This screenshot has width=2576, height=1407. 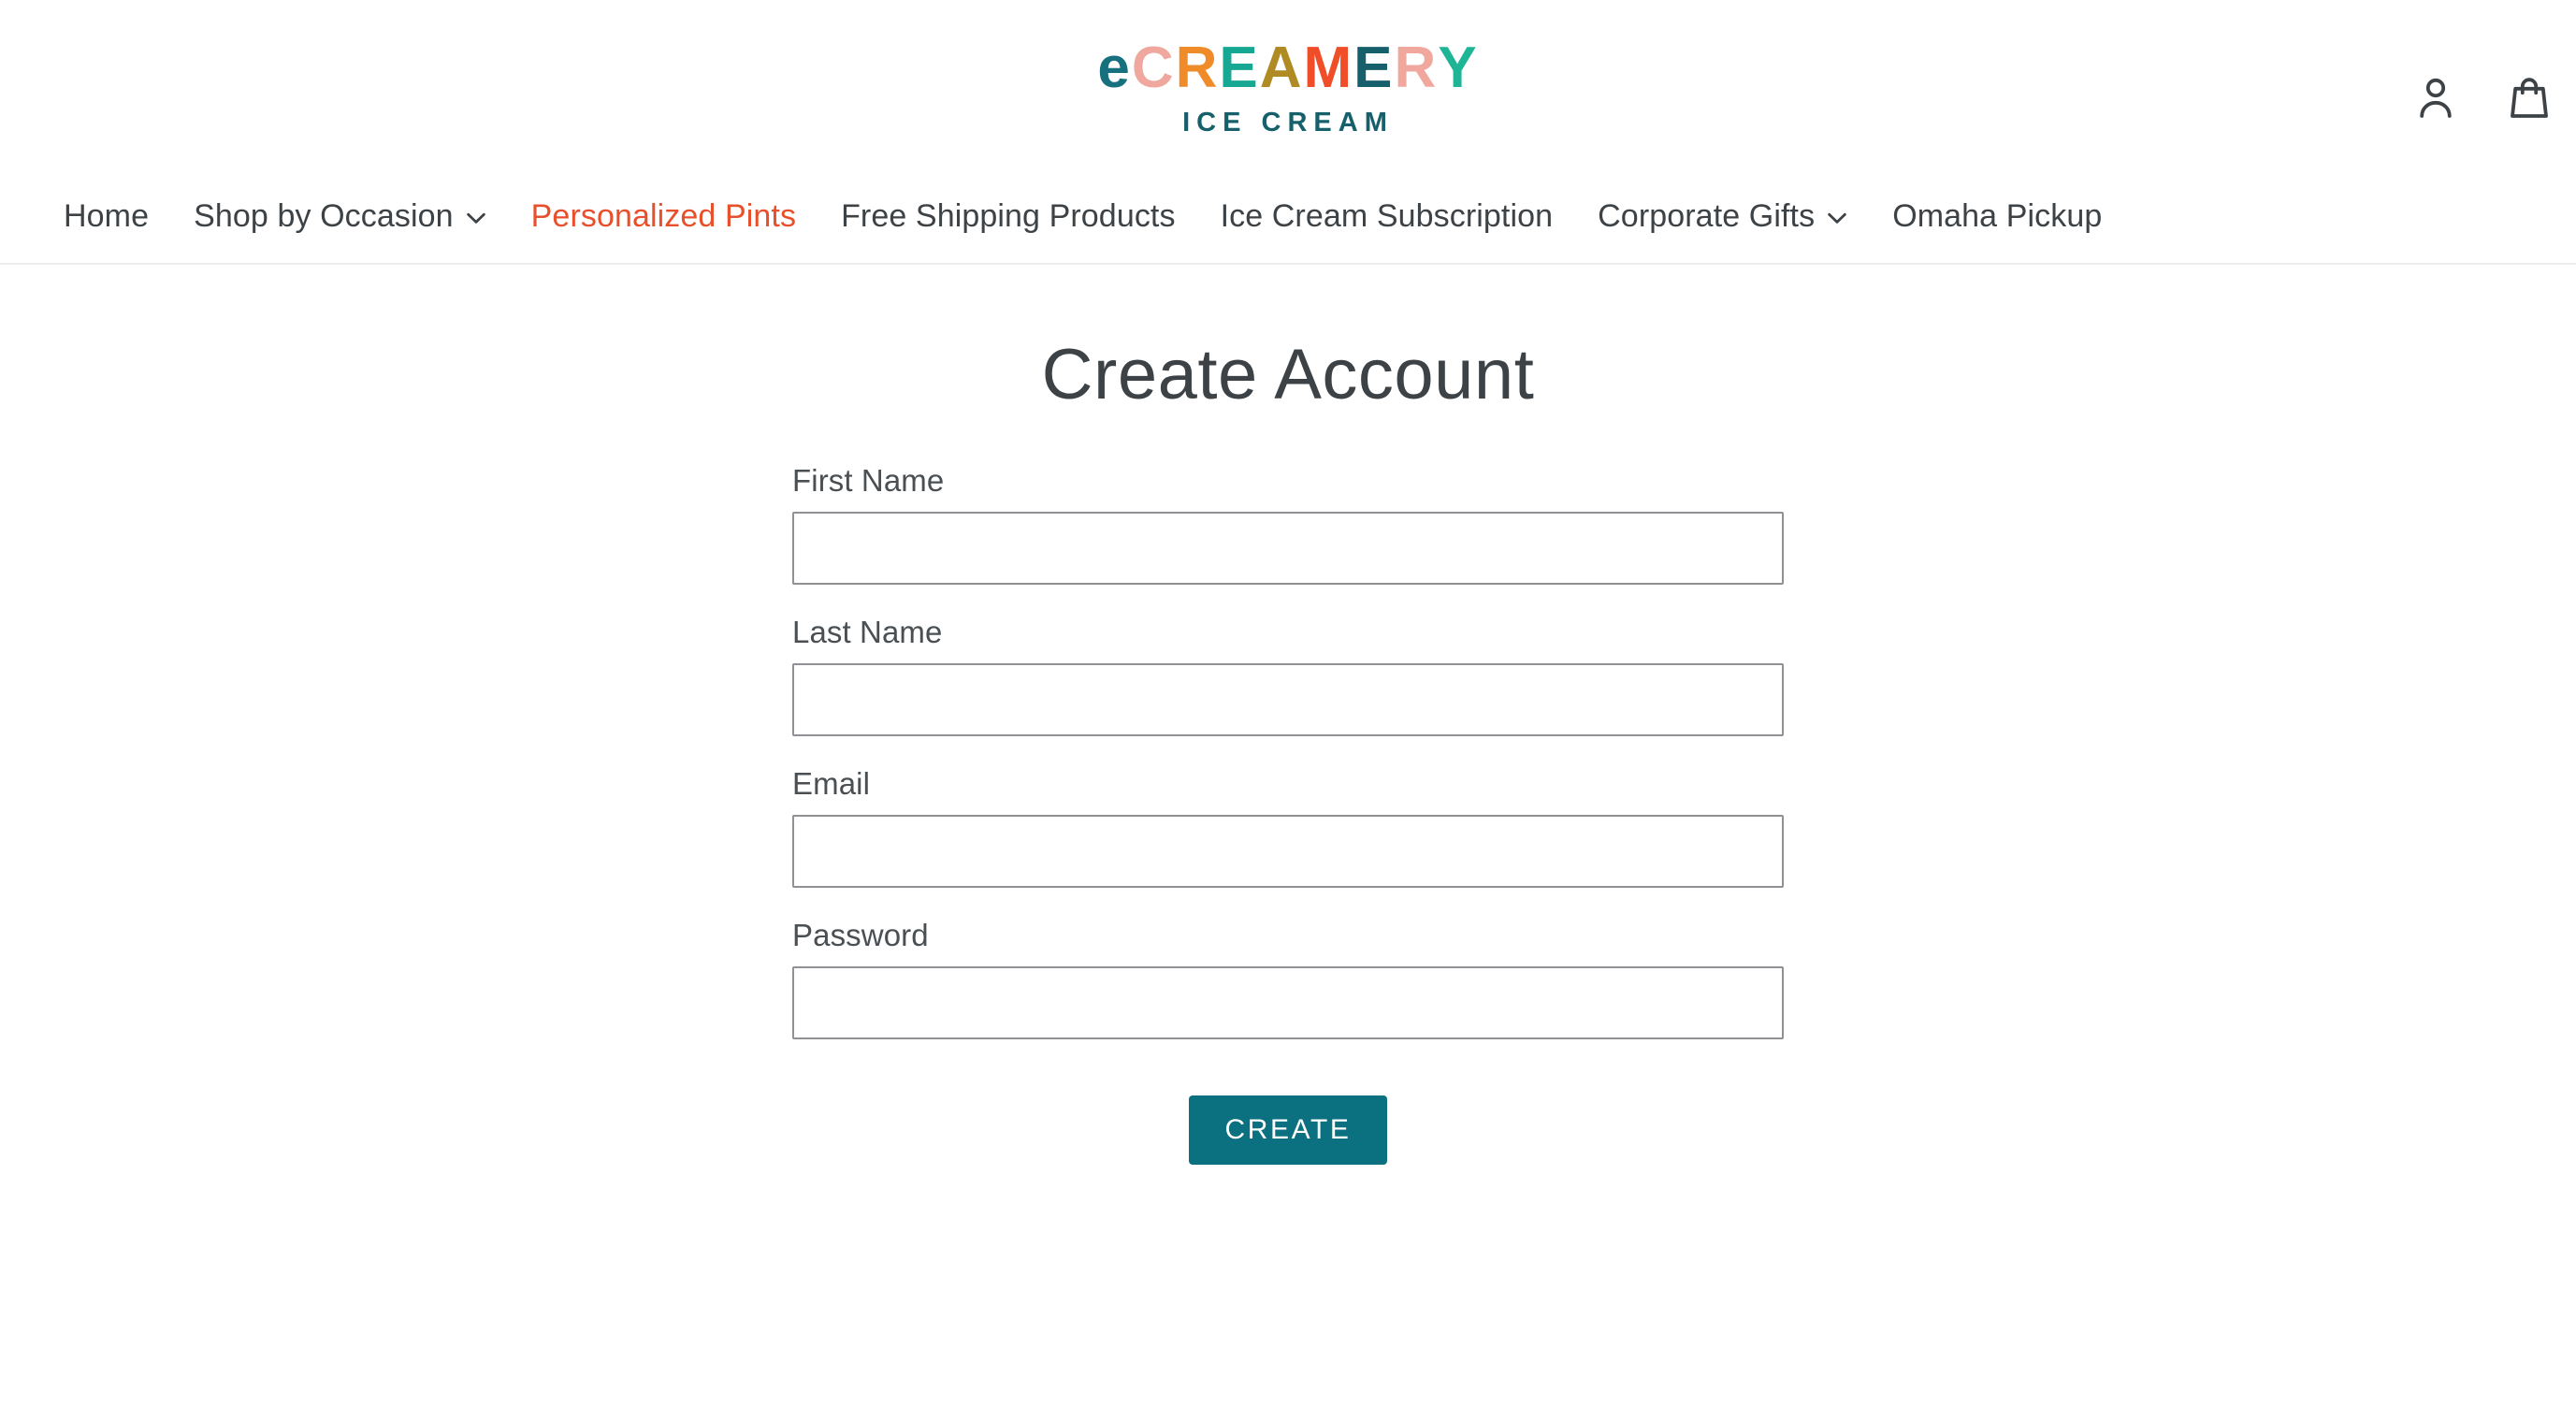 I want to click on nav-link-shop-by-occasion: Shop by Occasion, so click(x=340, y=216).